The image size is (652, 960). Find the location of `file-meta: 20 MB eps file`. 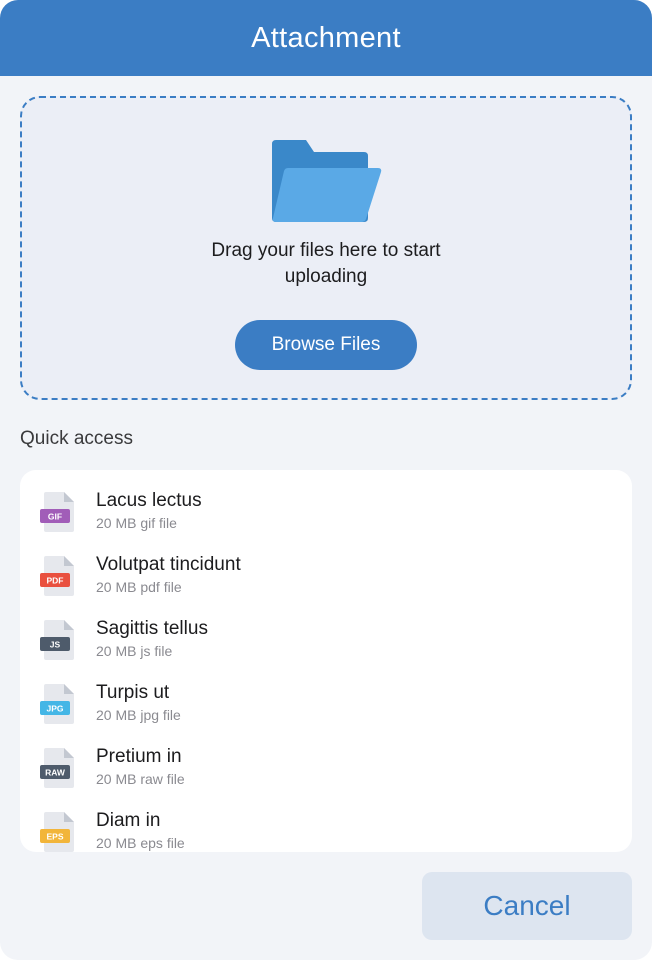

file-meta: 20 MB eps file is located at coordinates (140, 843).